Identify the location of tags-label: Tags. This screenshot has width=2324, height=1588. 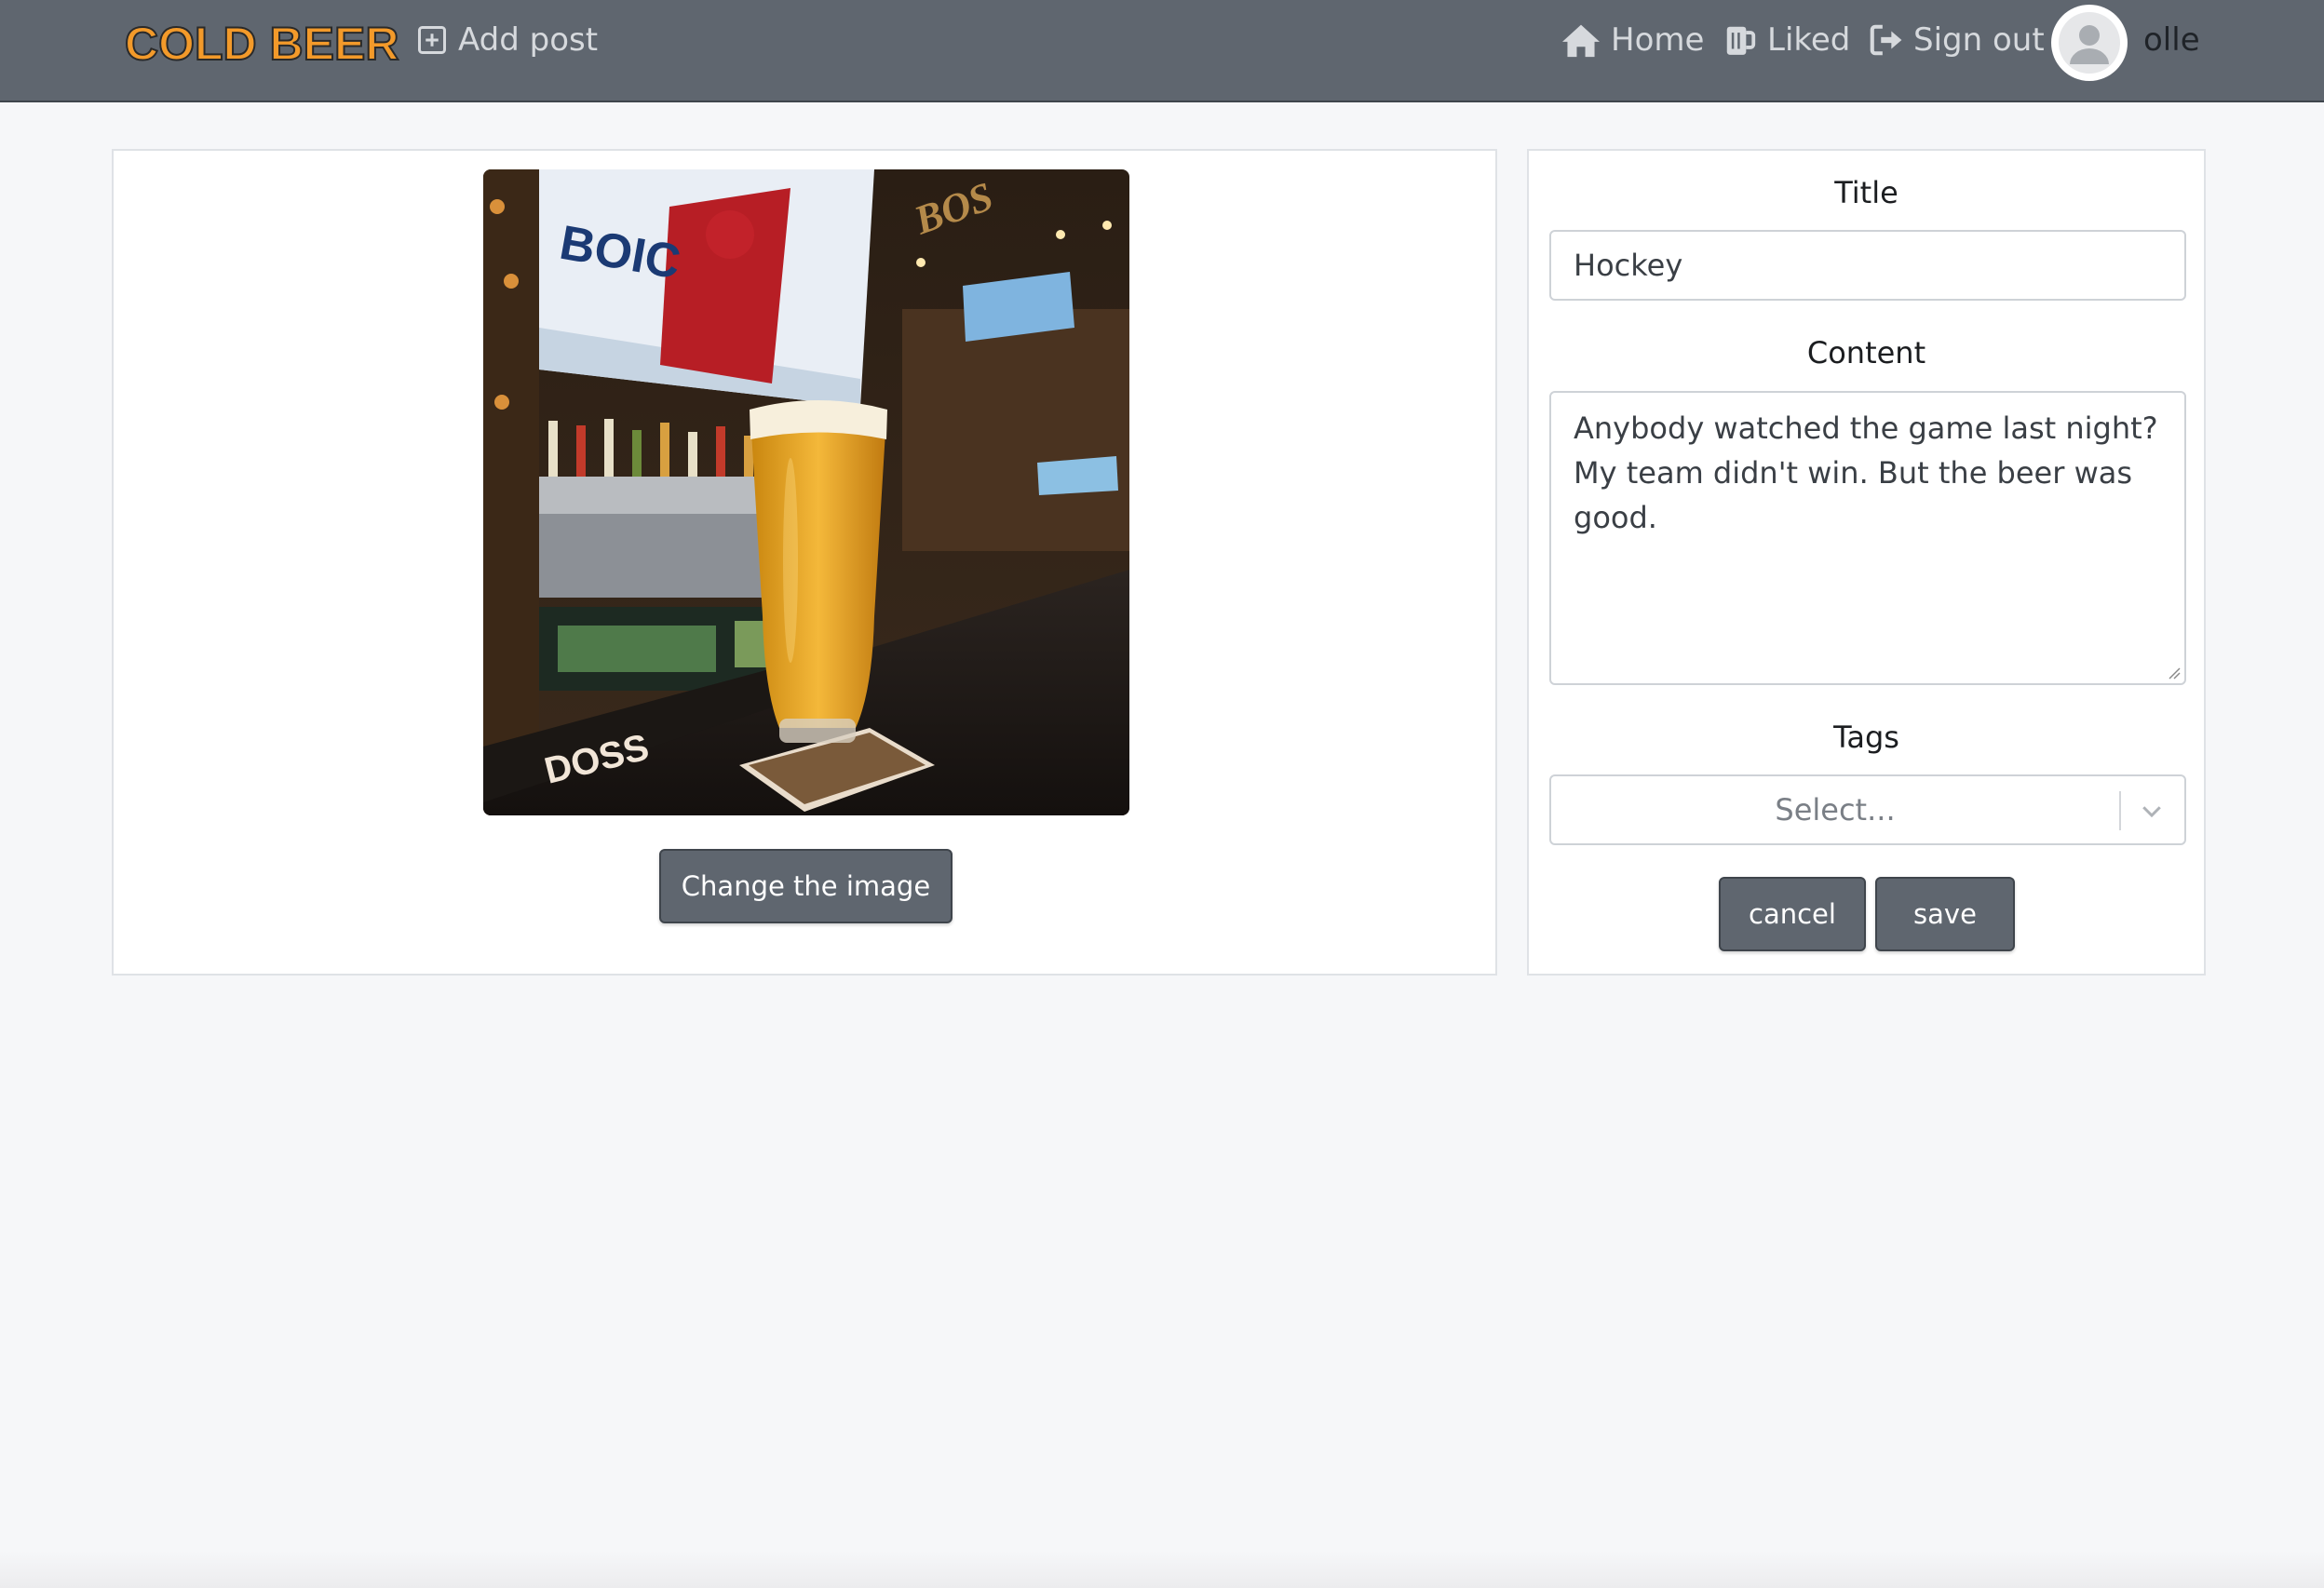
(1866, 737).